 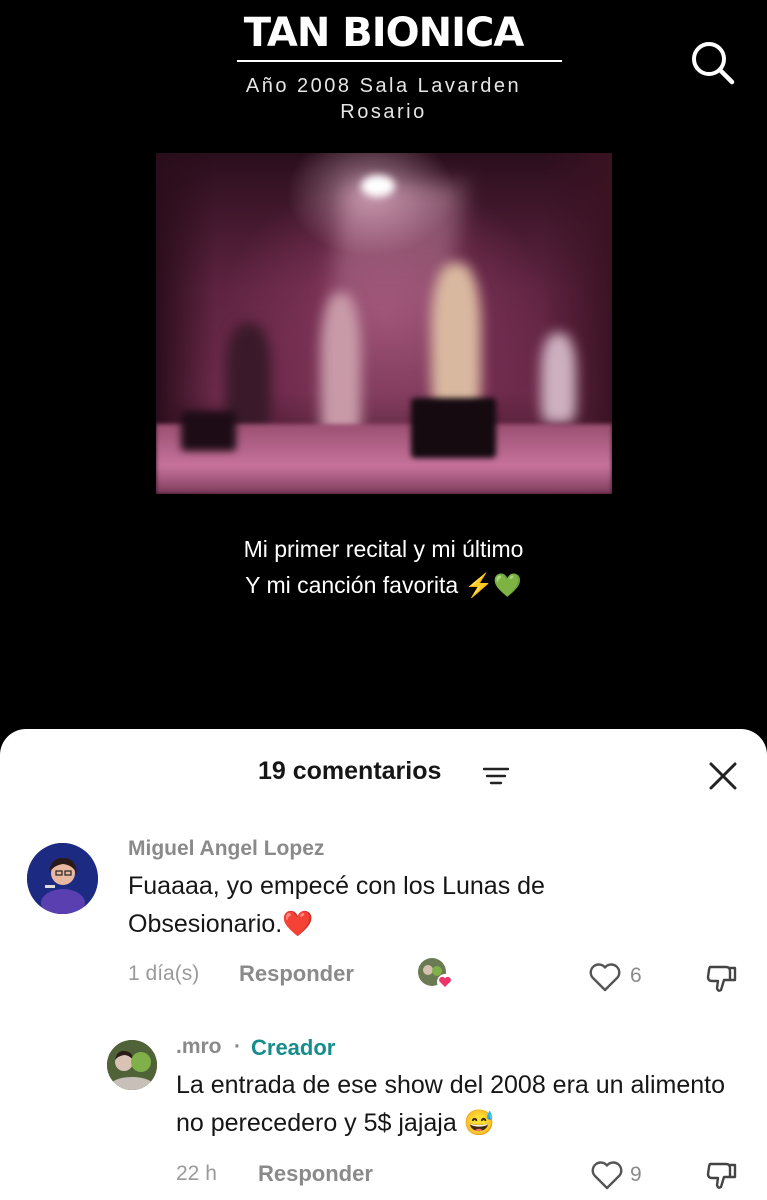 What do you see at coordinates (636, 975) in the screenshot?
I see `like-count: 6` at bounding box center [636, 975].